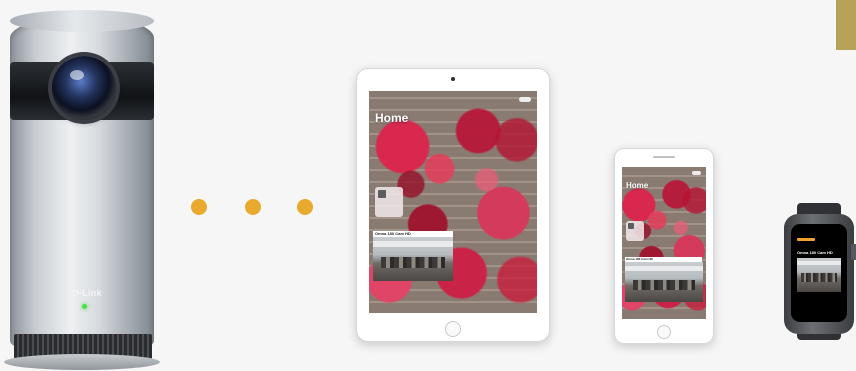  I want to click on camera-lens-glint, so click(77, 75).